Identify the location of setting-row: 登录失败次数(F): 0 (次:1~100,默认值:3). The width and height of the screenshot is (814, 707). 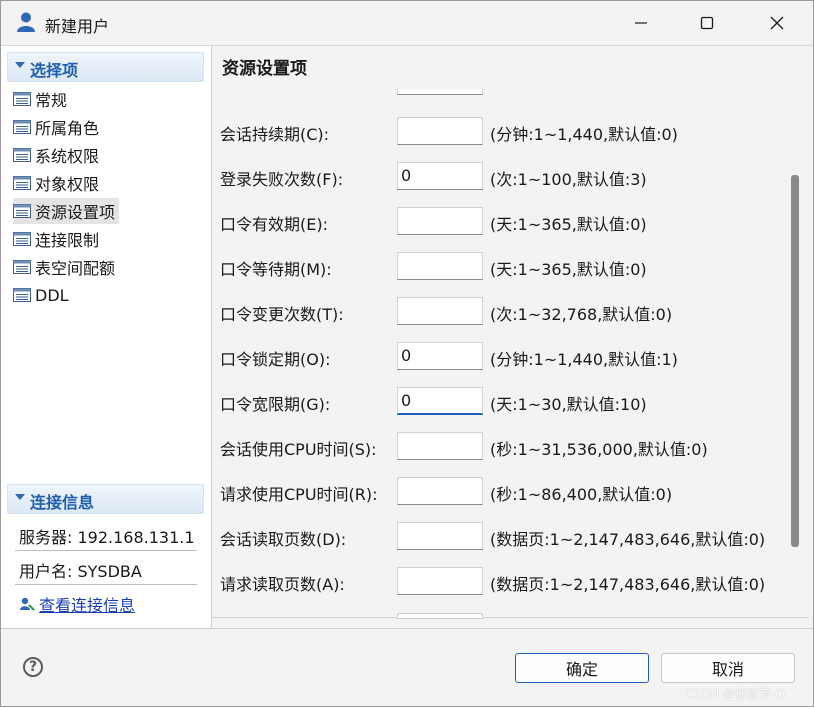
(502, 177).